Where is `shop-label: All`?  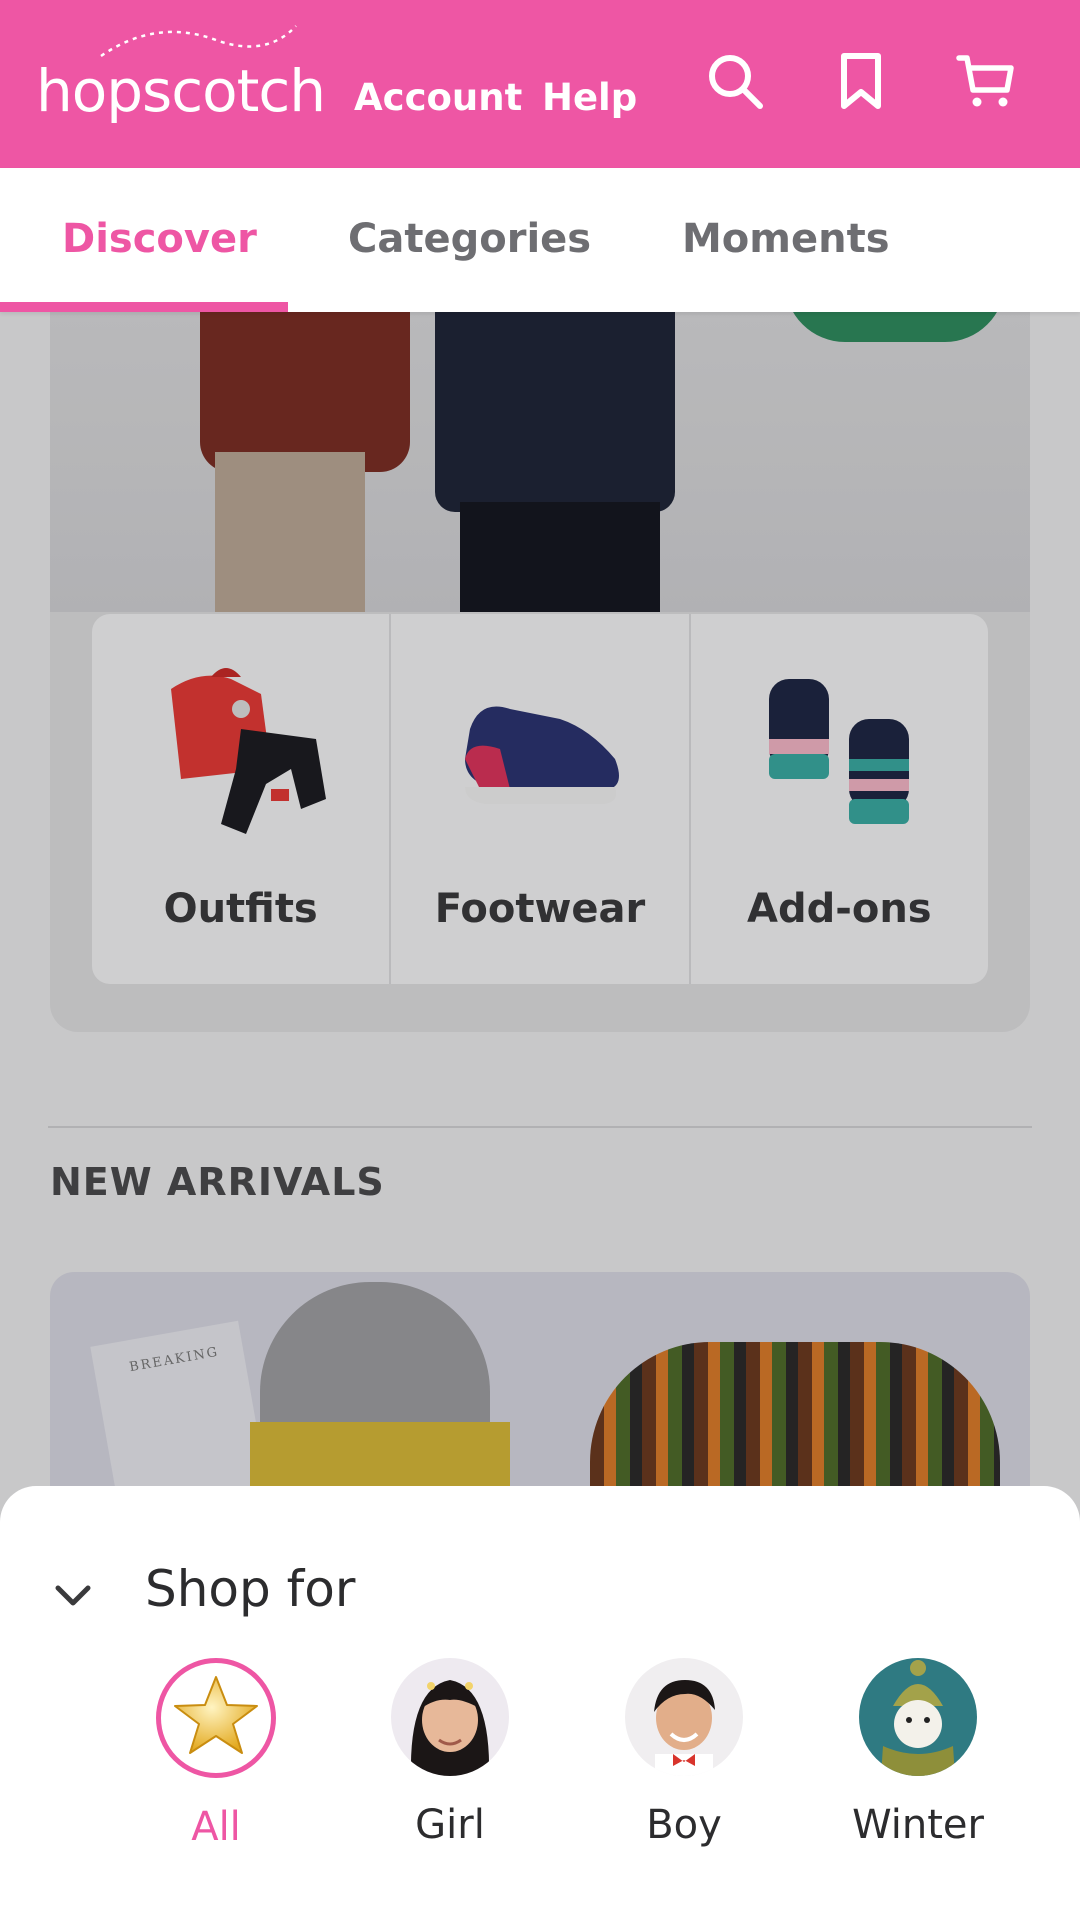 shop-label: All is located at coordinates (216, 1827).